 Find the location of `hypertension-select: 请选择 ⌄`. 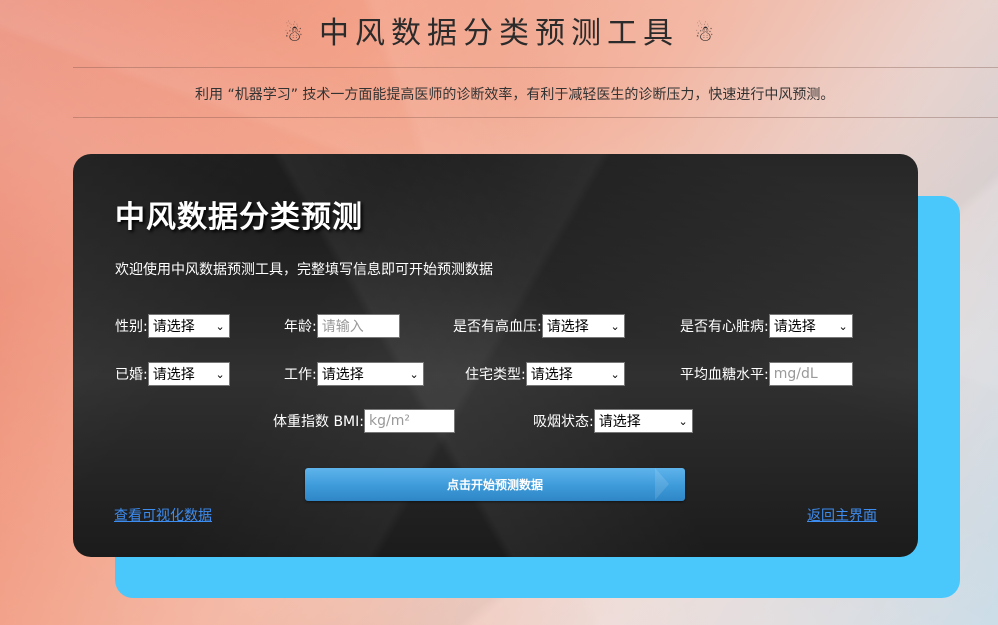

hypertension-select: 请选择 ⌄ is located at coordinates (583, 326).